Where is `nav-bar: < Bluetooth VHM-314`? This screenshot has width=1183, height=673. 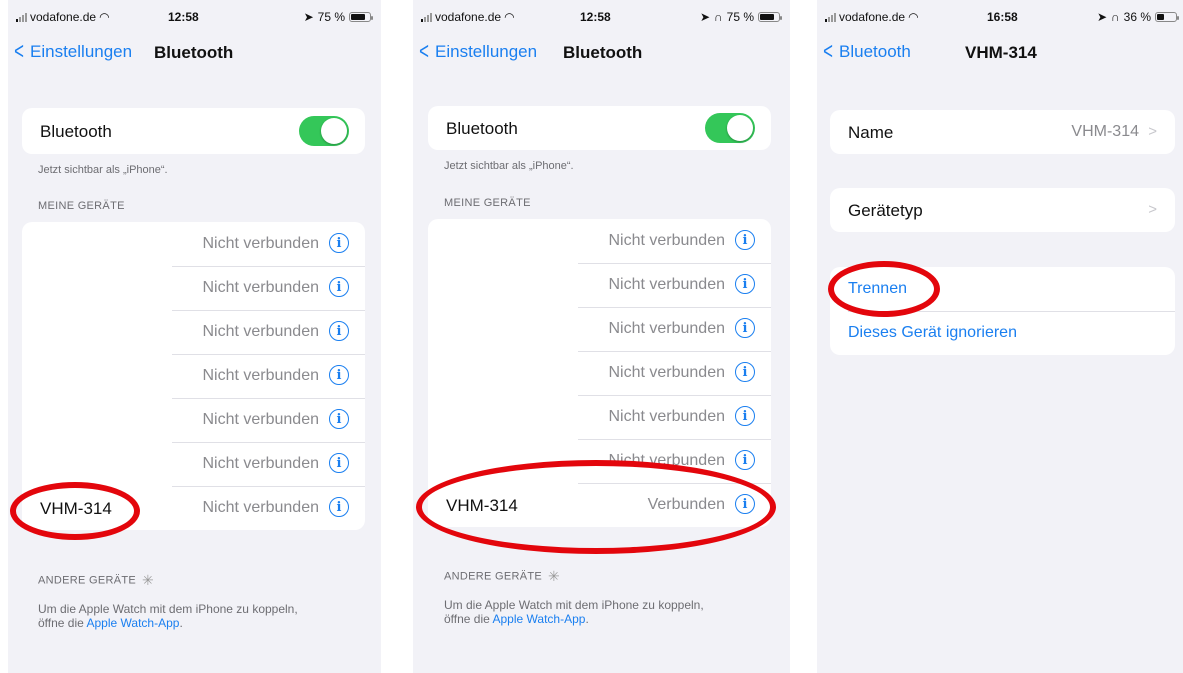 nav-bar: < Bluetooth VHM-314 is located at coordinates (1000, 55).